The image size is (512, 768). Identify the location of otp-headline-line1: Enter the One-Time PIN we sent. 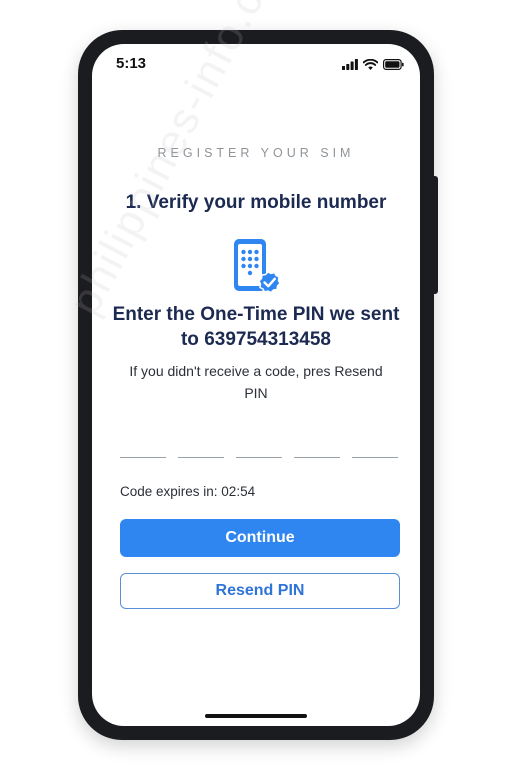
(256, 314).